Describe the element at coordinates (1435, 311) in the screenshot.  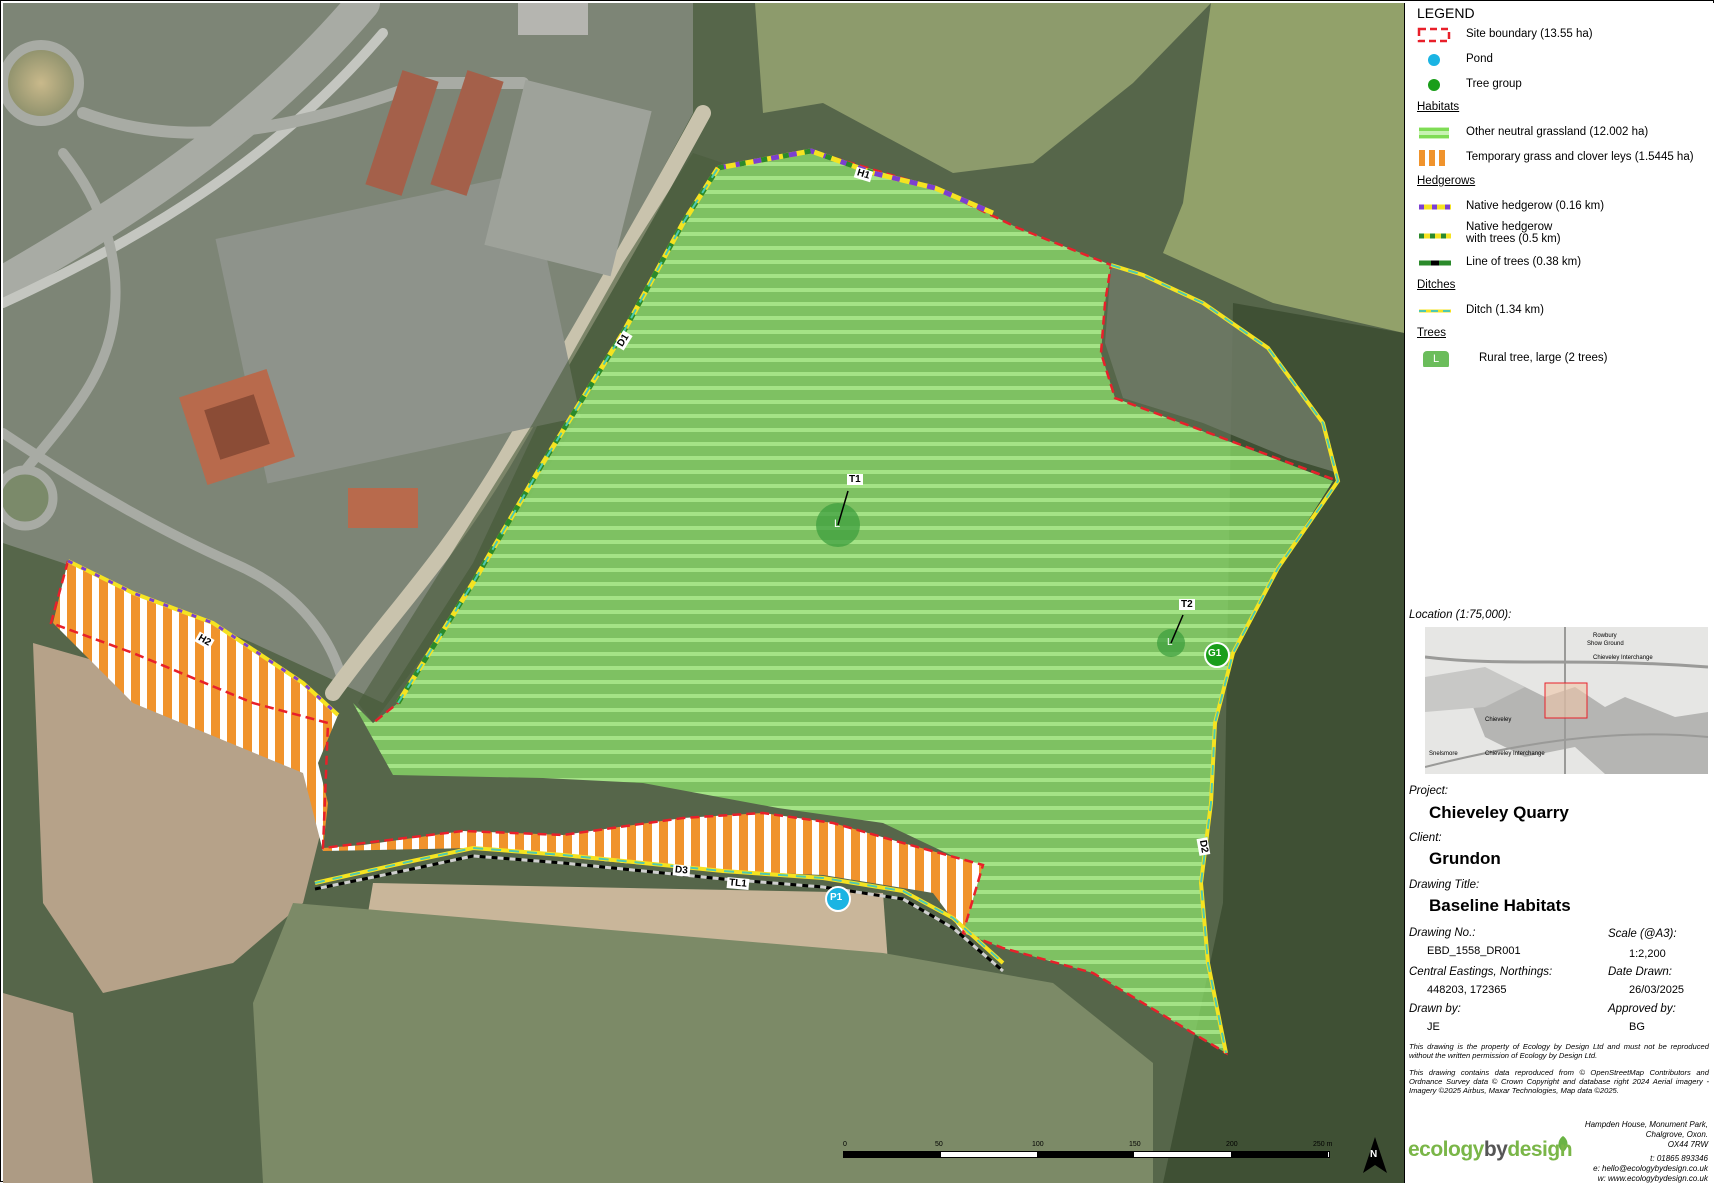
I see `ditch-line-icon` at that location.